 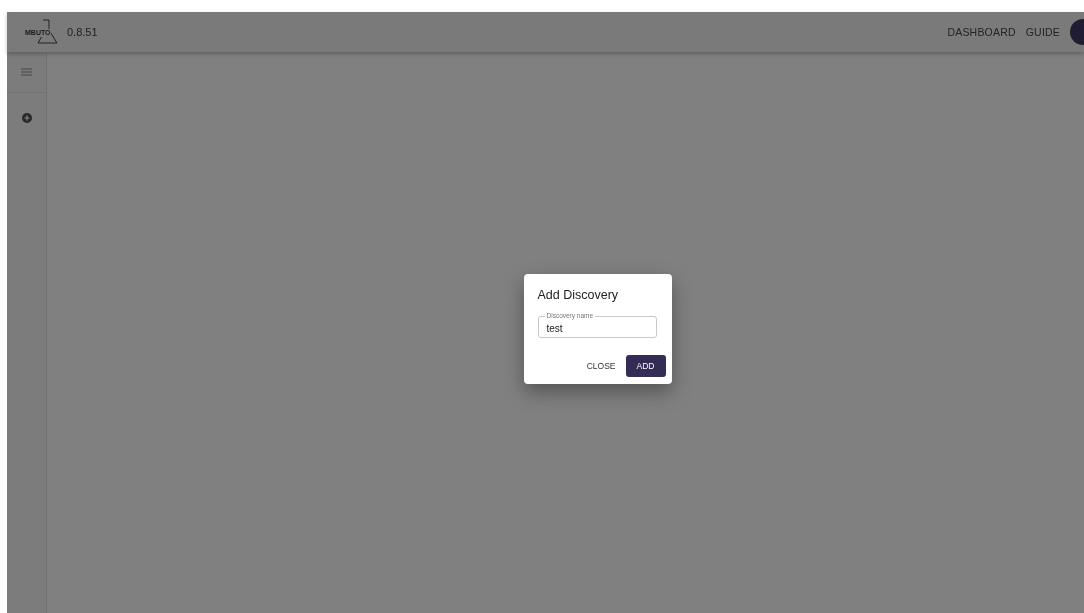 What do you see at coordinates (645, 365) in the screenshot?
I see `add-button: ADD` at bounding box center [645, 365].